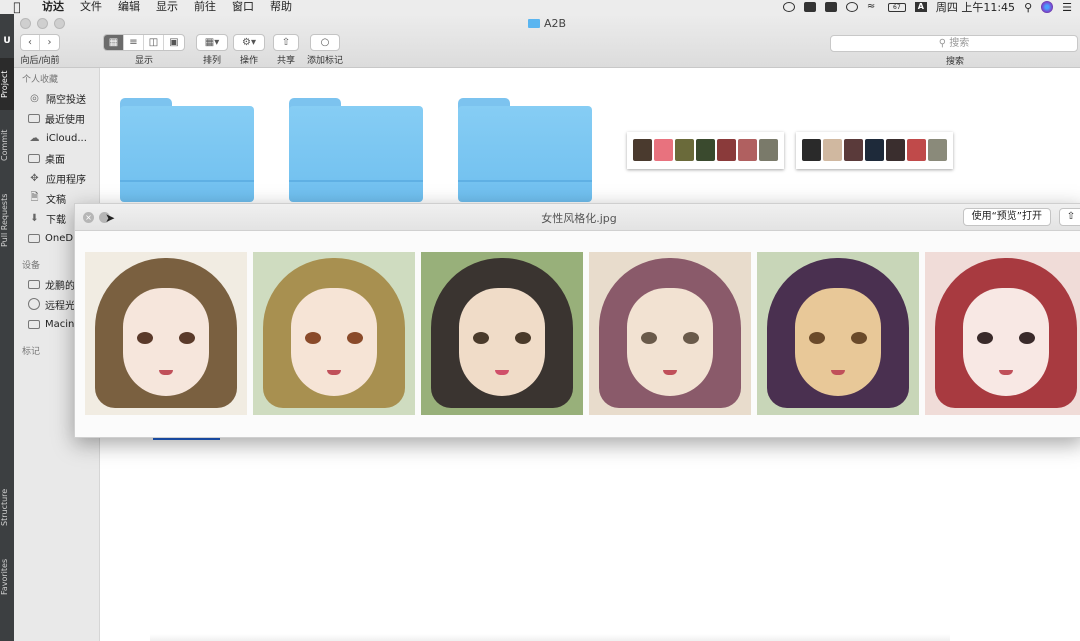 This screenshot has height=641, width=1080. What do you see at coordinates (49, 42) in the screenshot?
I see `forward-button: ›` at bounding box center [49, 42].